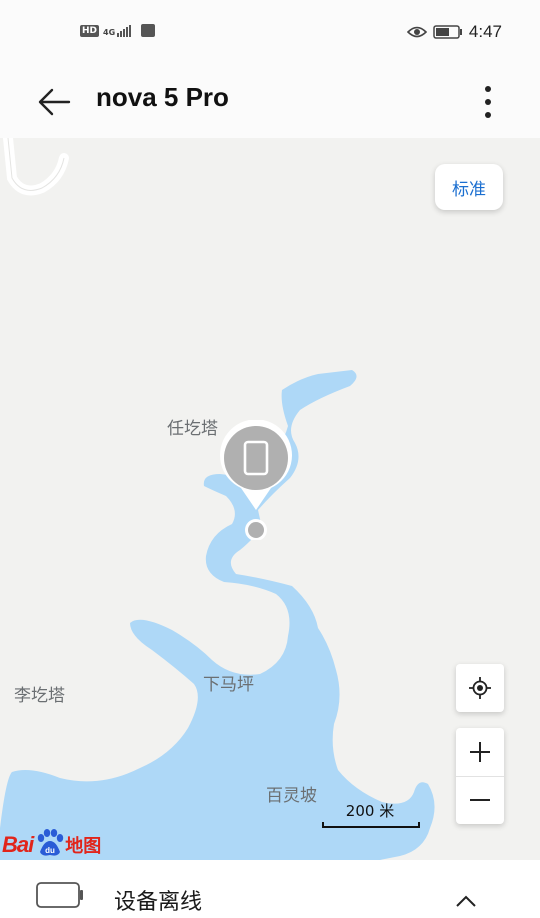 This screenshot has width=540, height=918. I want to click on more-options-button, so click(488, 102).